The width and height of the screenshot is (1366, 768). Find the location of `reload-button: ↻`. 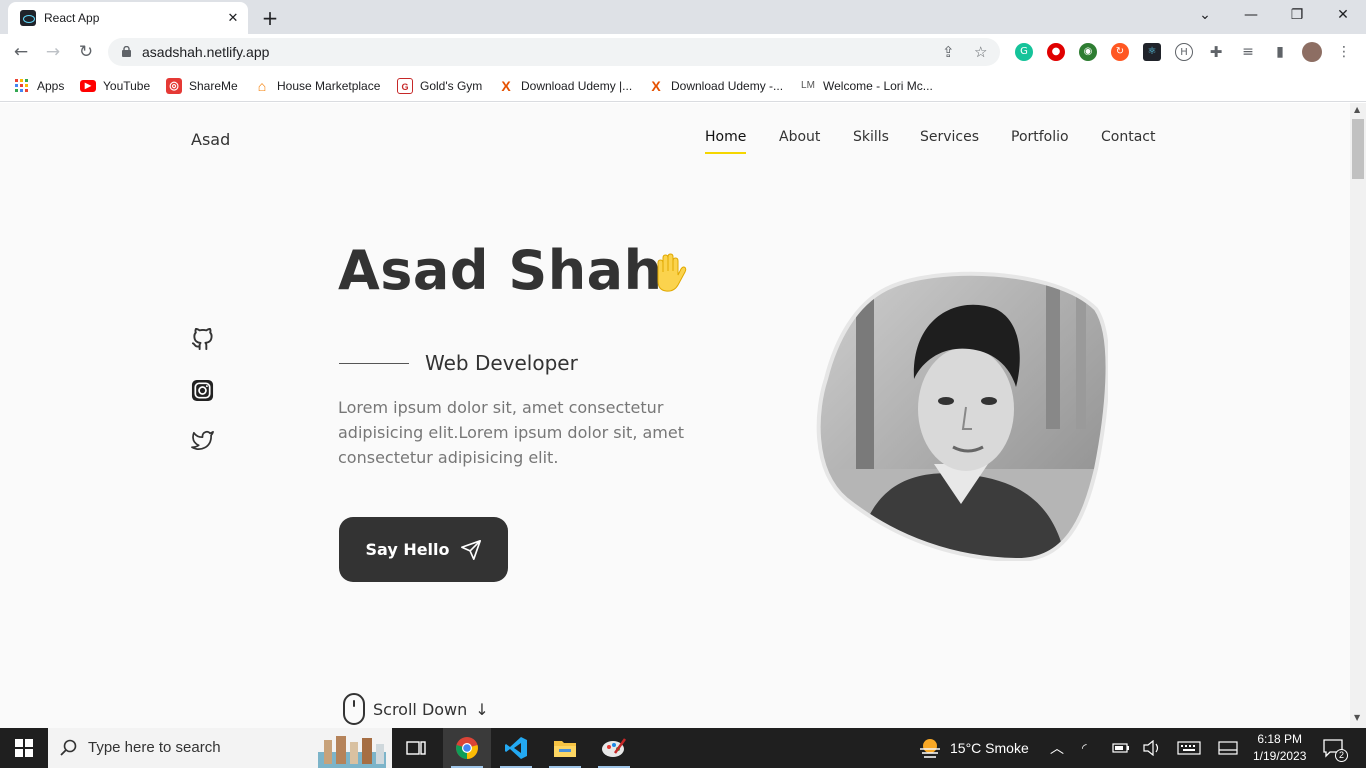

reload-button: ↻ is located at coordinates (86, 52).